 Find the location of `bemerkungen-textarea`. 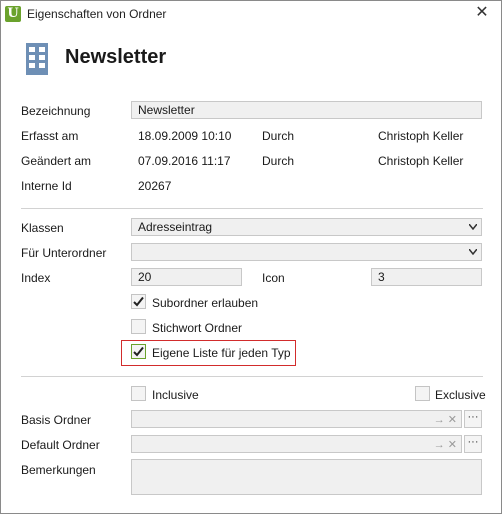

bemerkungen-textarea is located at coordinates (306, 477).